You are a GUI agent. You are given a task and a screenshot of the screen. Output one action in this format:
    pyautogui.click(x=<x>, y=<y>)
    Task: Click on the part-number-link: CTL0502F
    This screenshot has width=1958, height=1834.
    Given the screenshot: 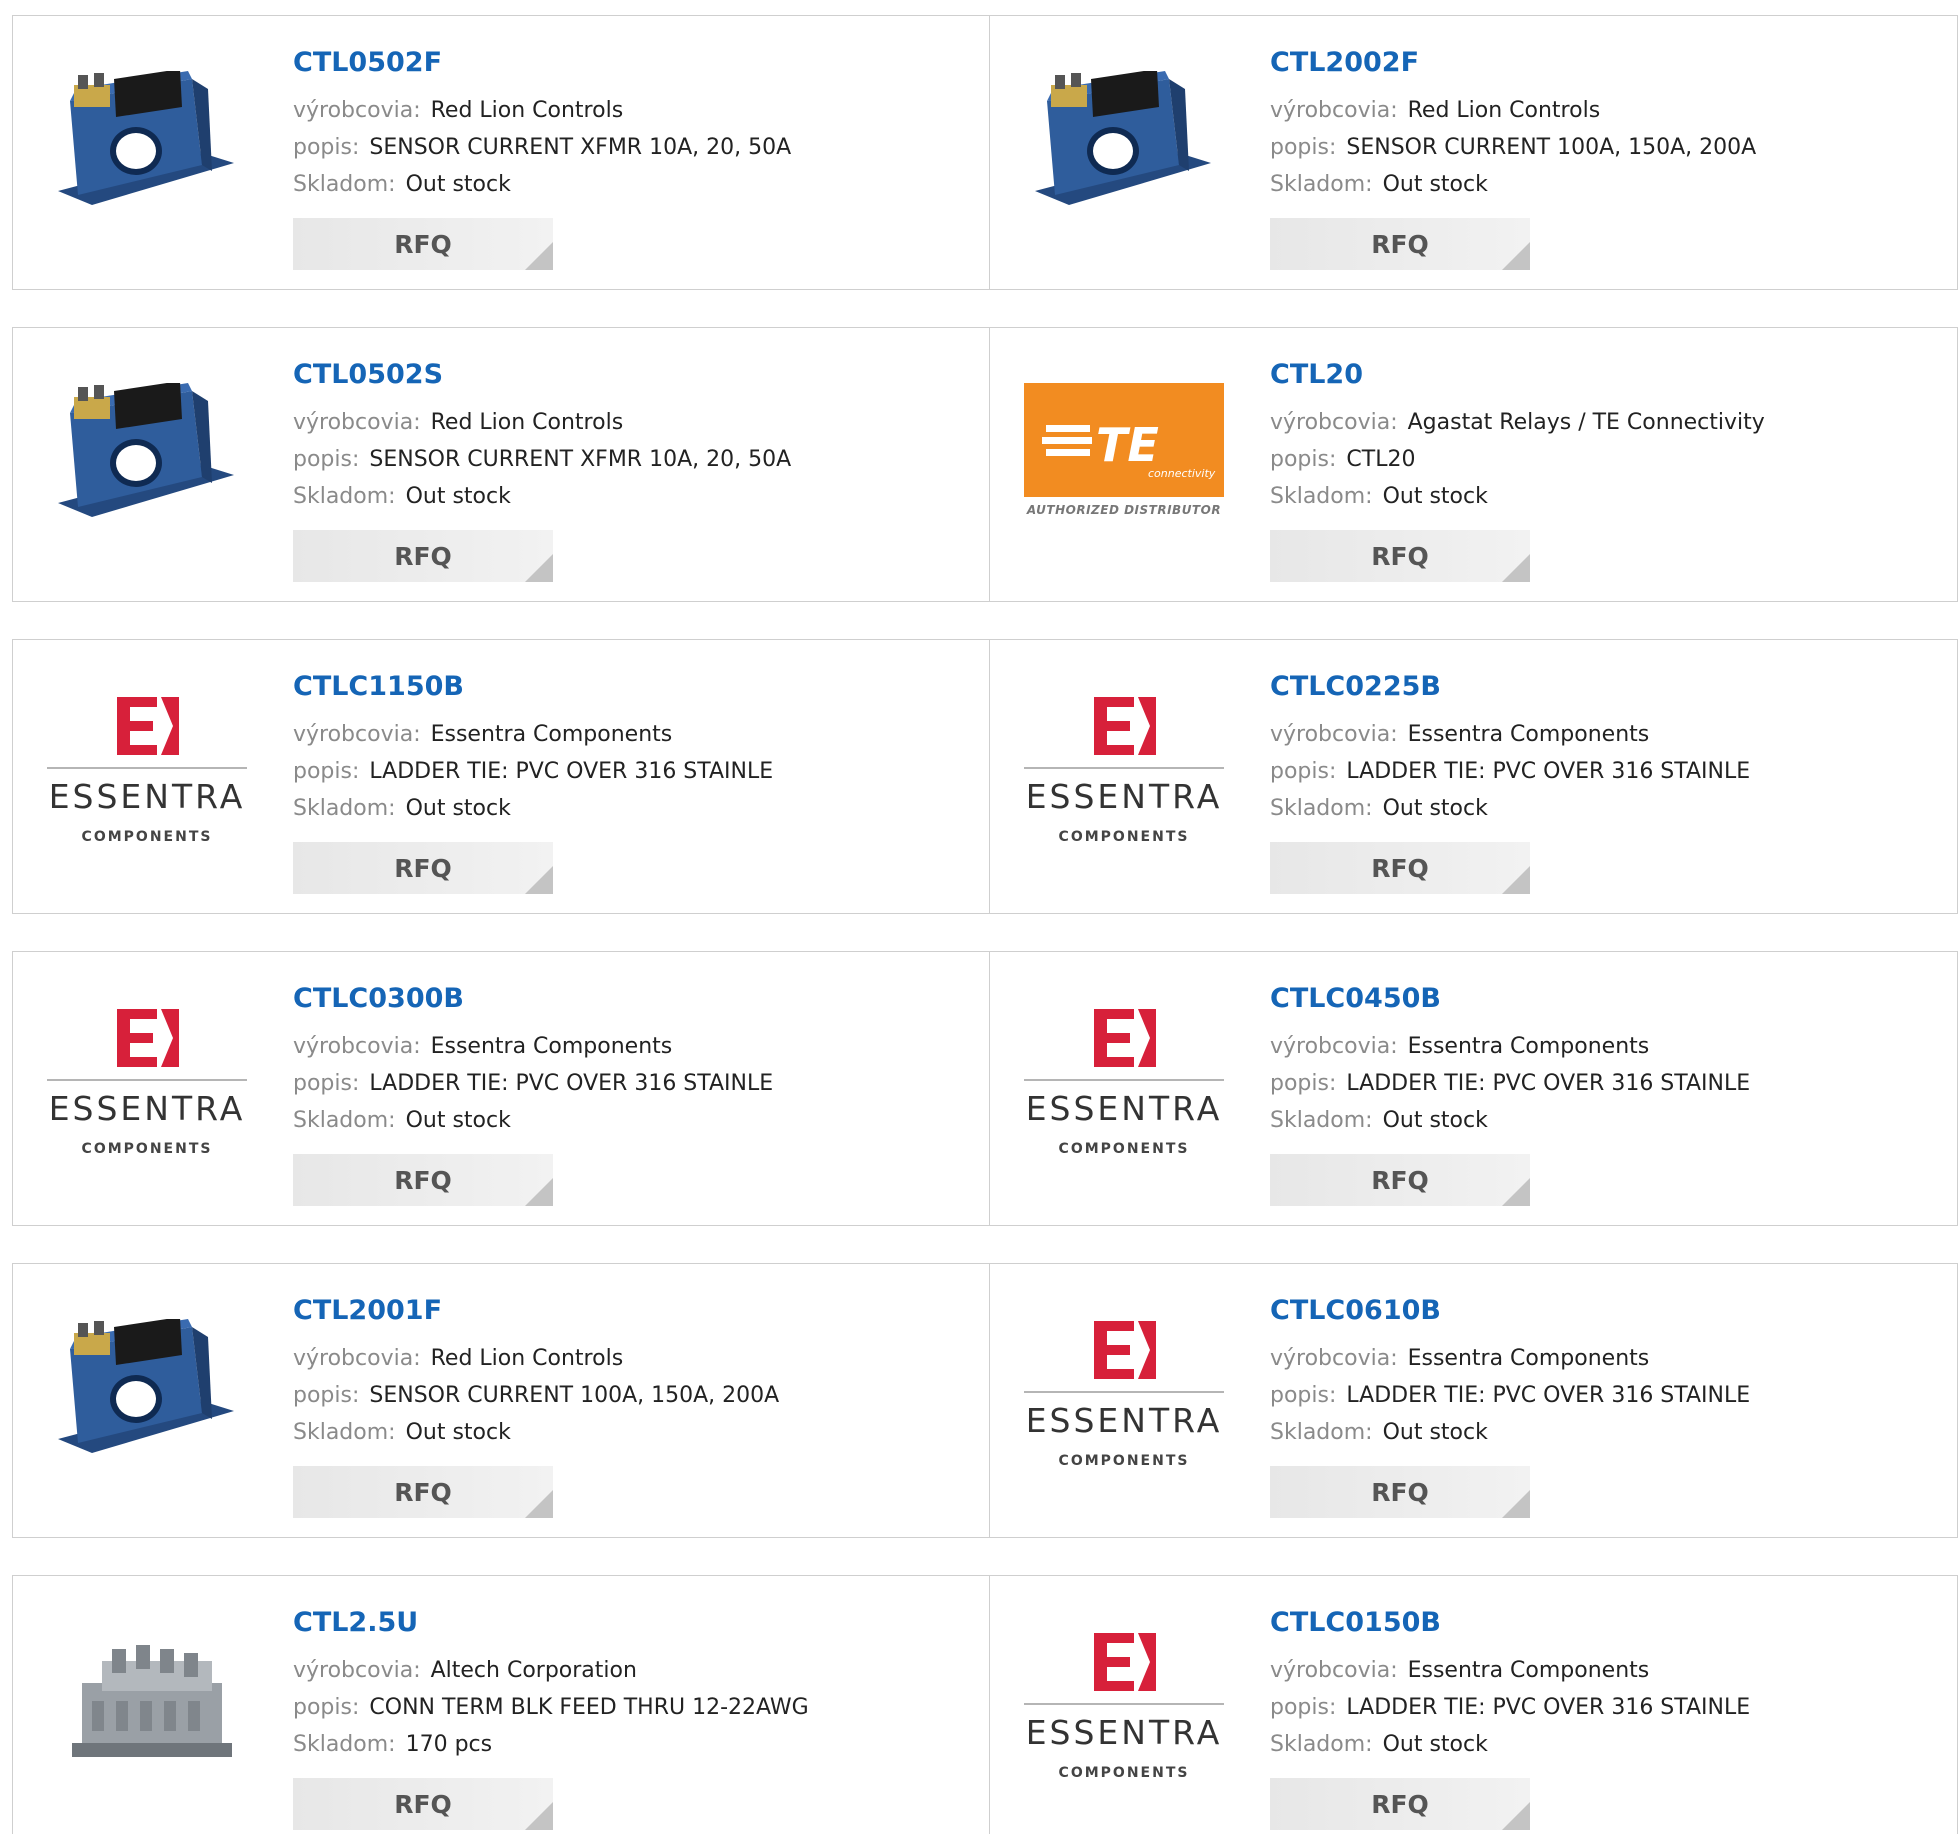 What is the action you would take?
    pyautogui.click(x=542, y=63)
    